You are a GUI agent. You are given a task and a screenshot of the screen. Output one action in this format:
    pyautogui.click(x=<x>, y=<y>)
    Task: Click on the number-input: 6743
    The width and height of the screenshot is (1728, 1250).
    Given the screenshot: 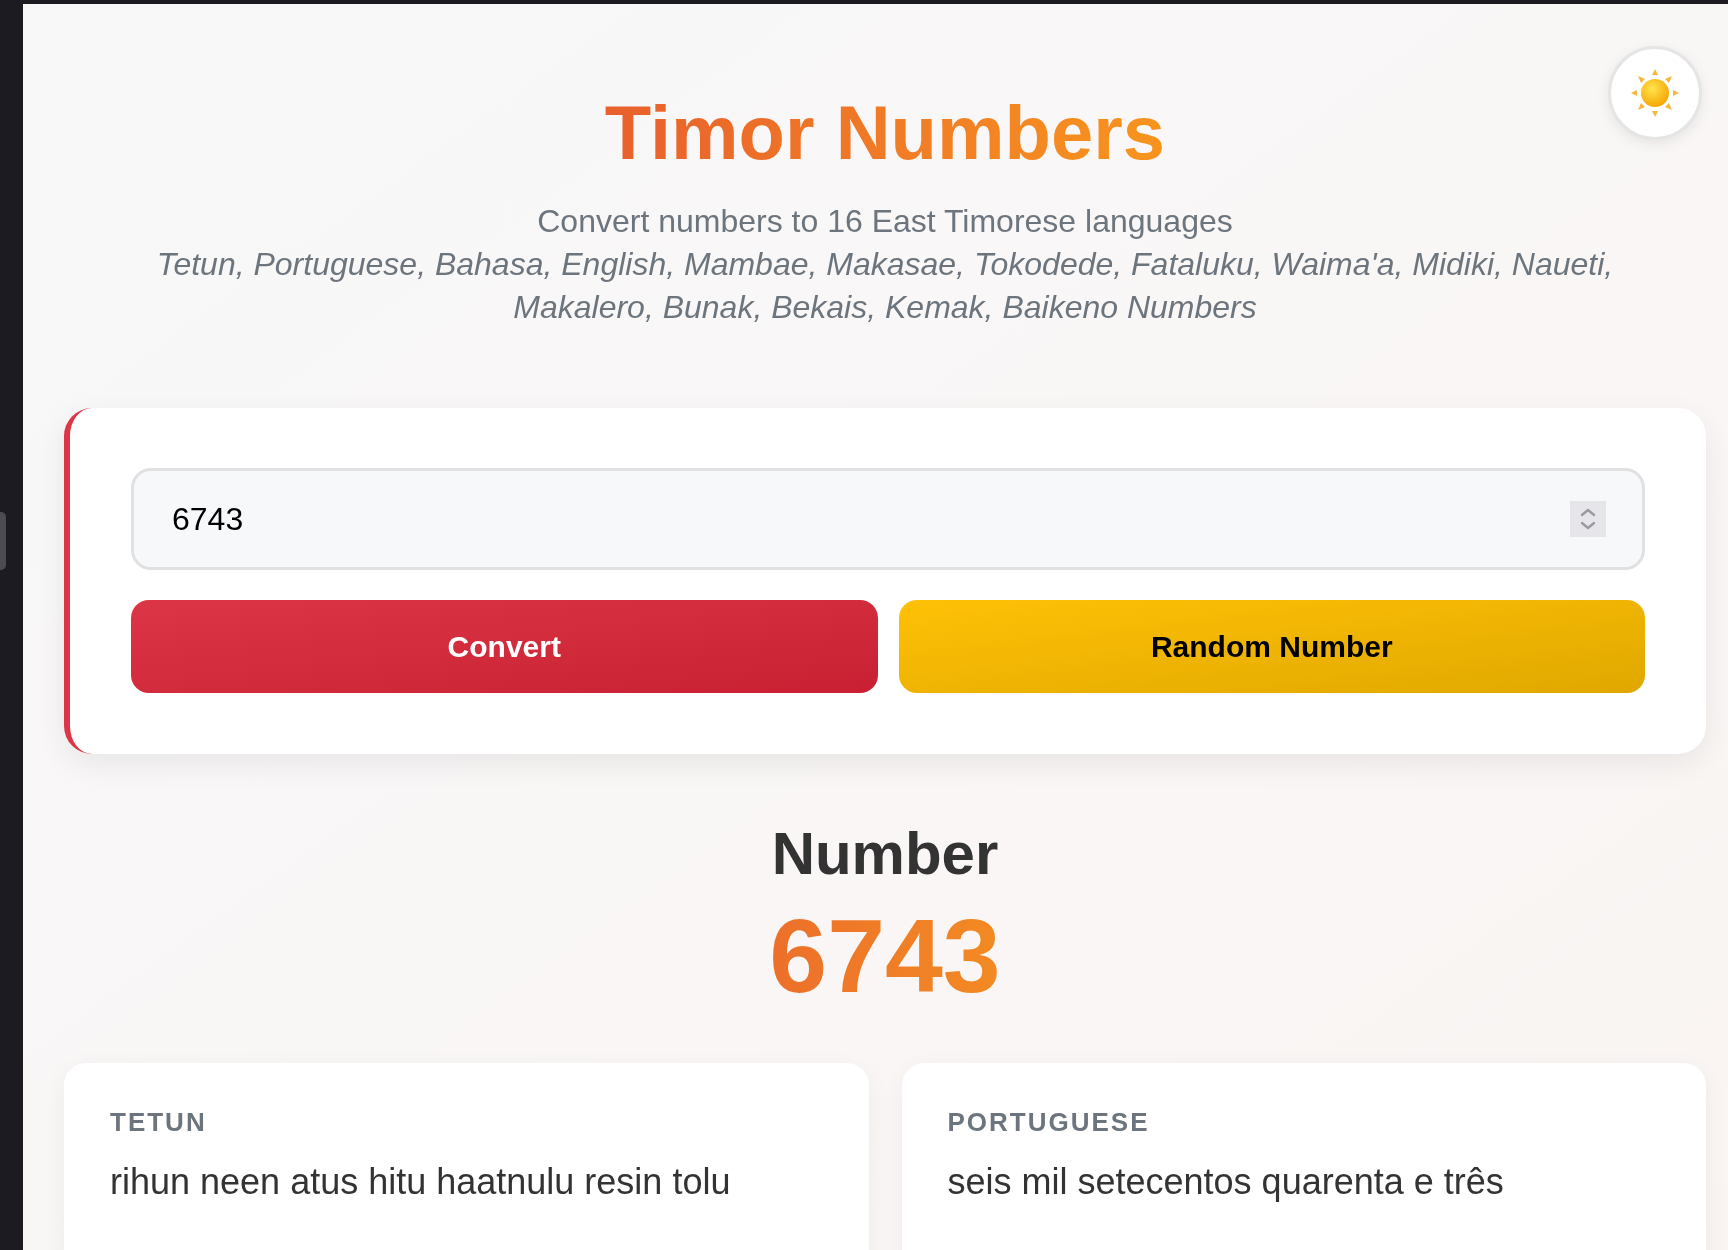 What is the action you would take?
    pyautogui.click(x=888, y=519)
    